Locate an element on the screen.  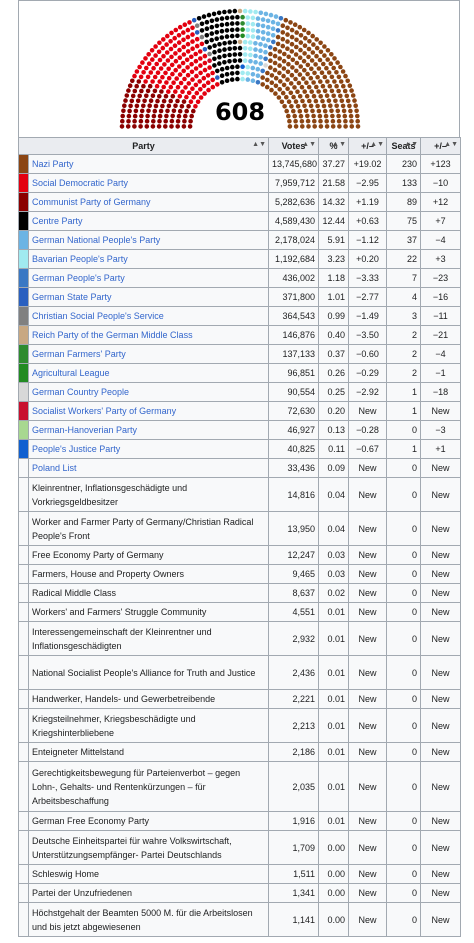
votes-column-header: Votes ▲▼ is located at coordinates (294, 146).